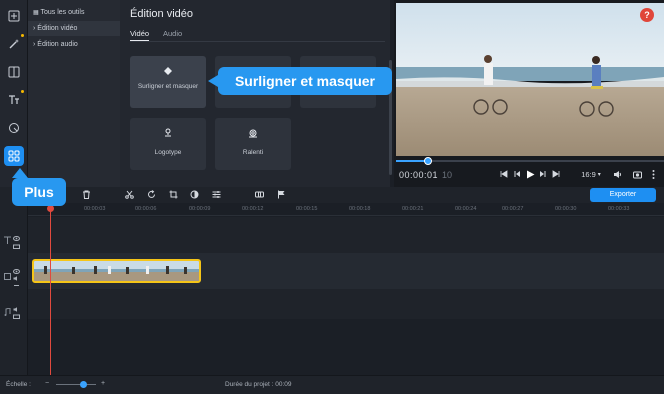  Describe the element at coordinates (653, 174) in the screenshot. I see `more-options-icon` at that location.